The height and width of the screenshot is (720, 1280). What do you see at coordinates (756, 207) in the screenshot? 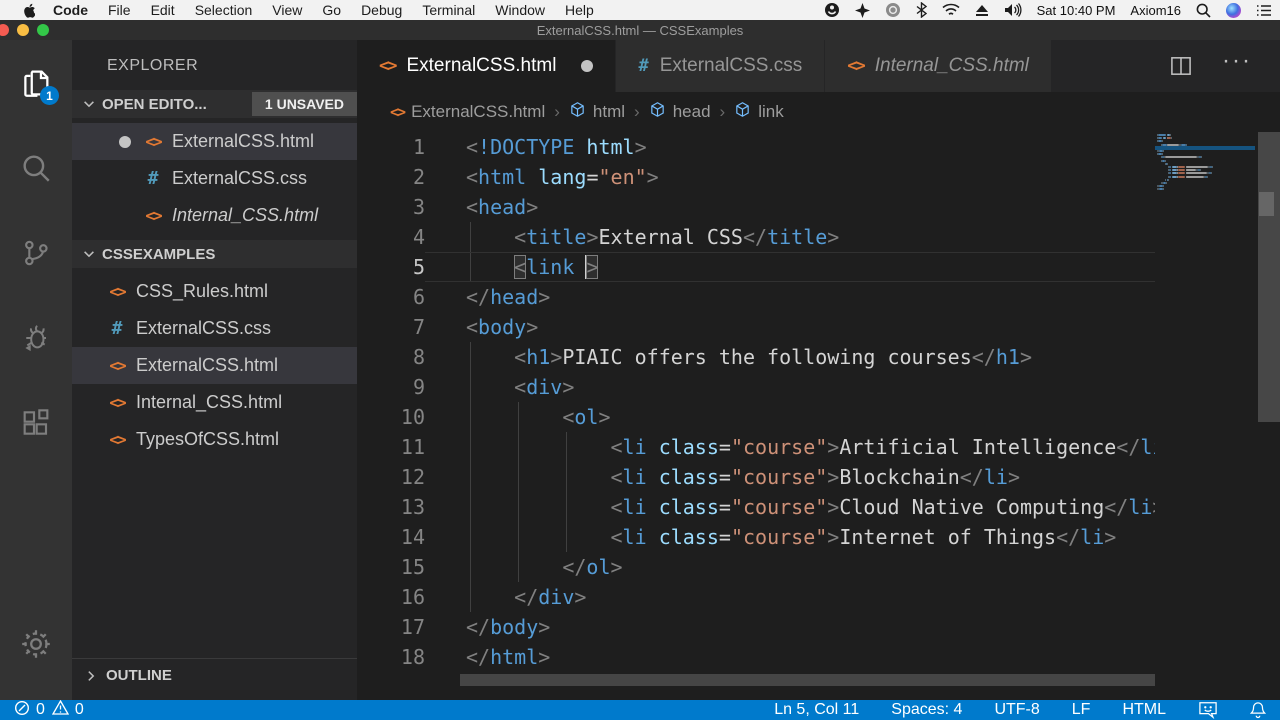
I see `code-line-3: 3 <head>` at bounding box center [756, 207].